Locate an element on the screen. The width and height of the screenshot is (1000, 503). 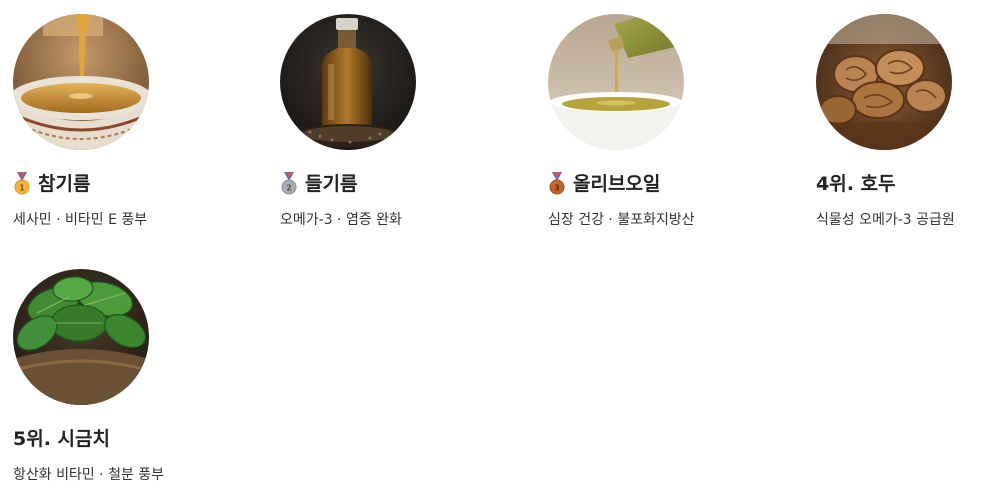
walnuts-photo is located at coordinates (884, 82).